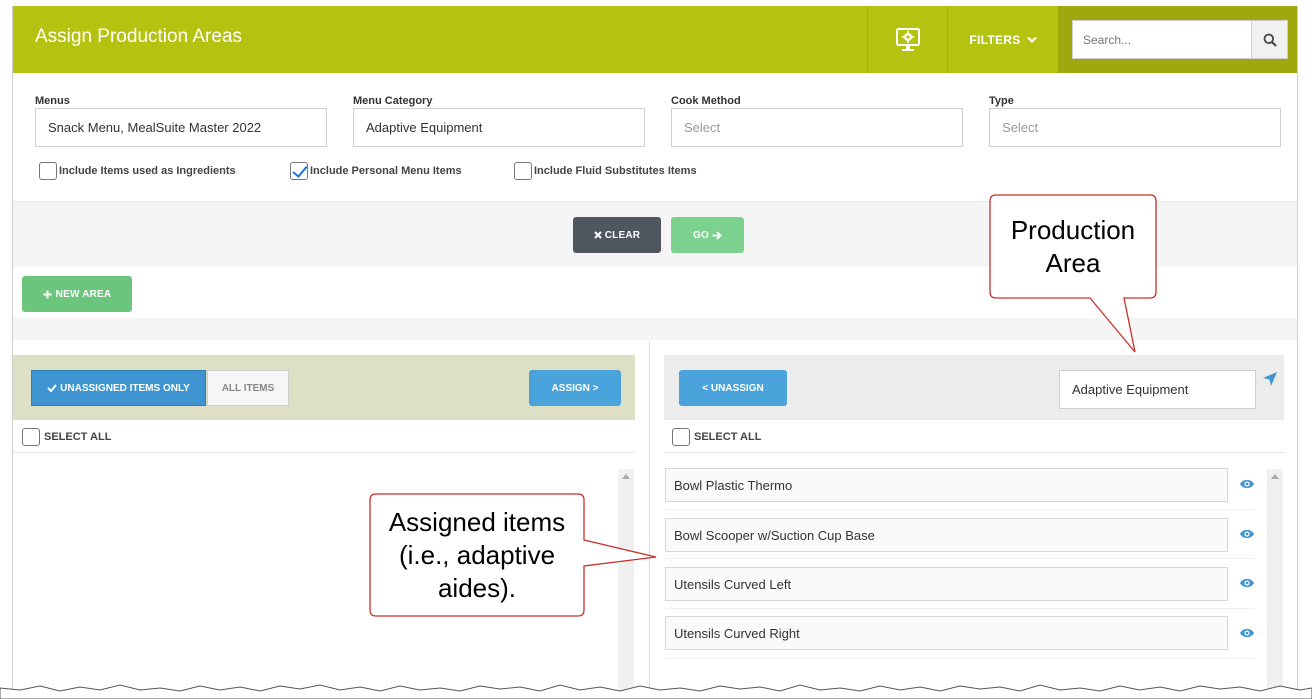  What do you see at coordinates (52, 101) in the screenshot?
I see `menus-label: Menus` at bounding box center [52, 101].